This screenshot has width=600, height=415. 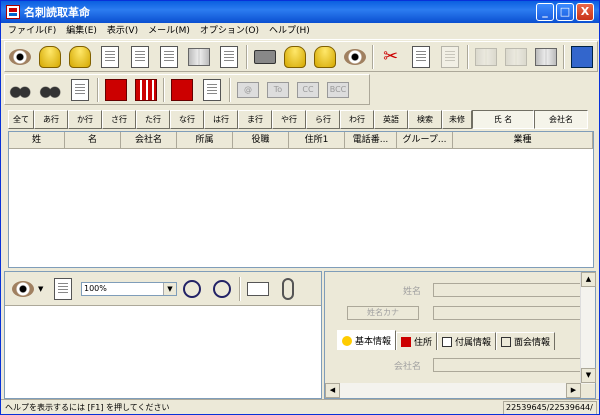 I want to click on toolbar-separator, so click(x=240, y=288).